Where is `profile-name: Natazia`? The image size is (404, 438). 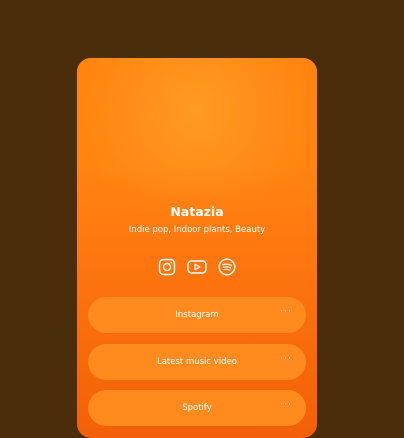 profile-name: Natazia is located at coordinates (197, 211).